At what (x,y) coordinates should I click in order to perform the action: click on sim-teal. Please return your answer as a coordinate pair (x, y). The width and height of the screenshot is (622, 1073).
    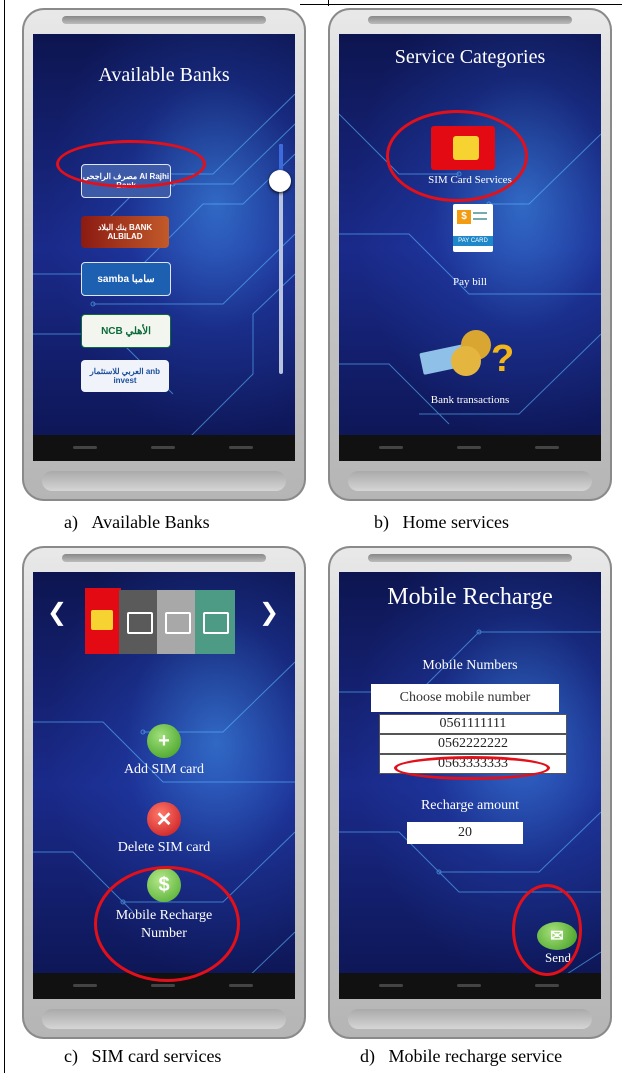
    Looking at the image, I should click on (215, 622).